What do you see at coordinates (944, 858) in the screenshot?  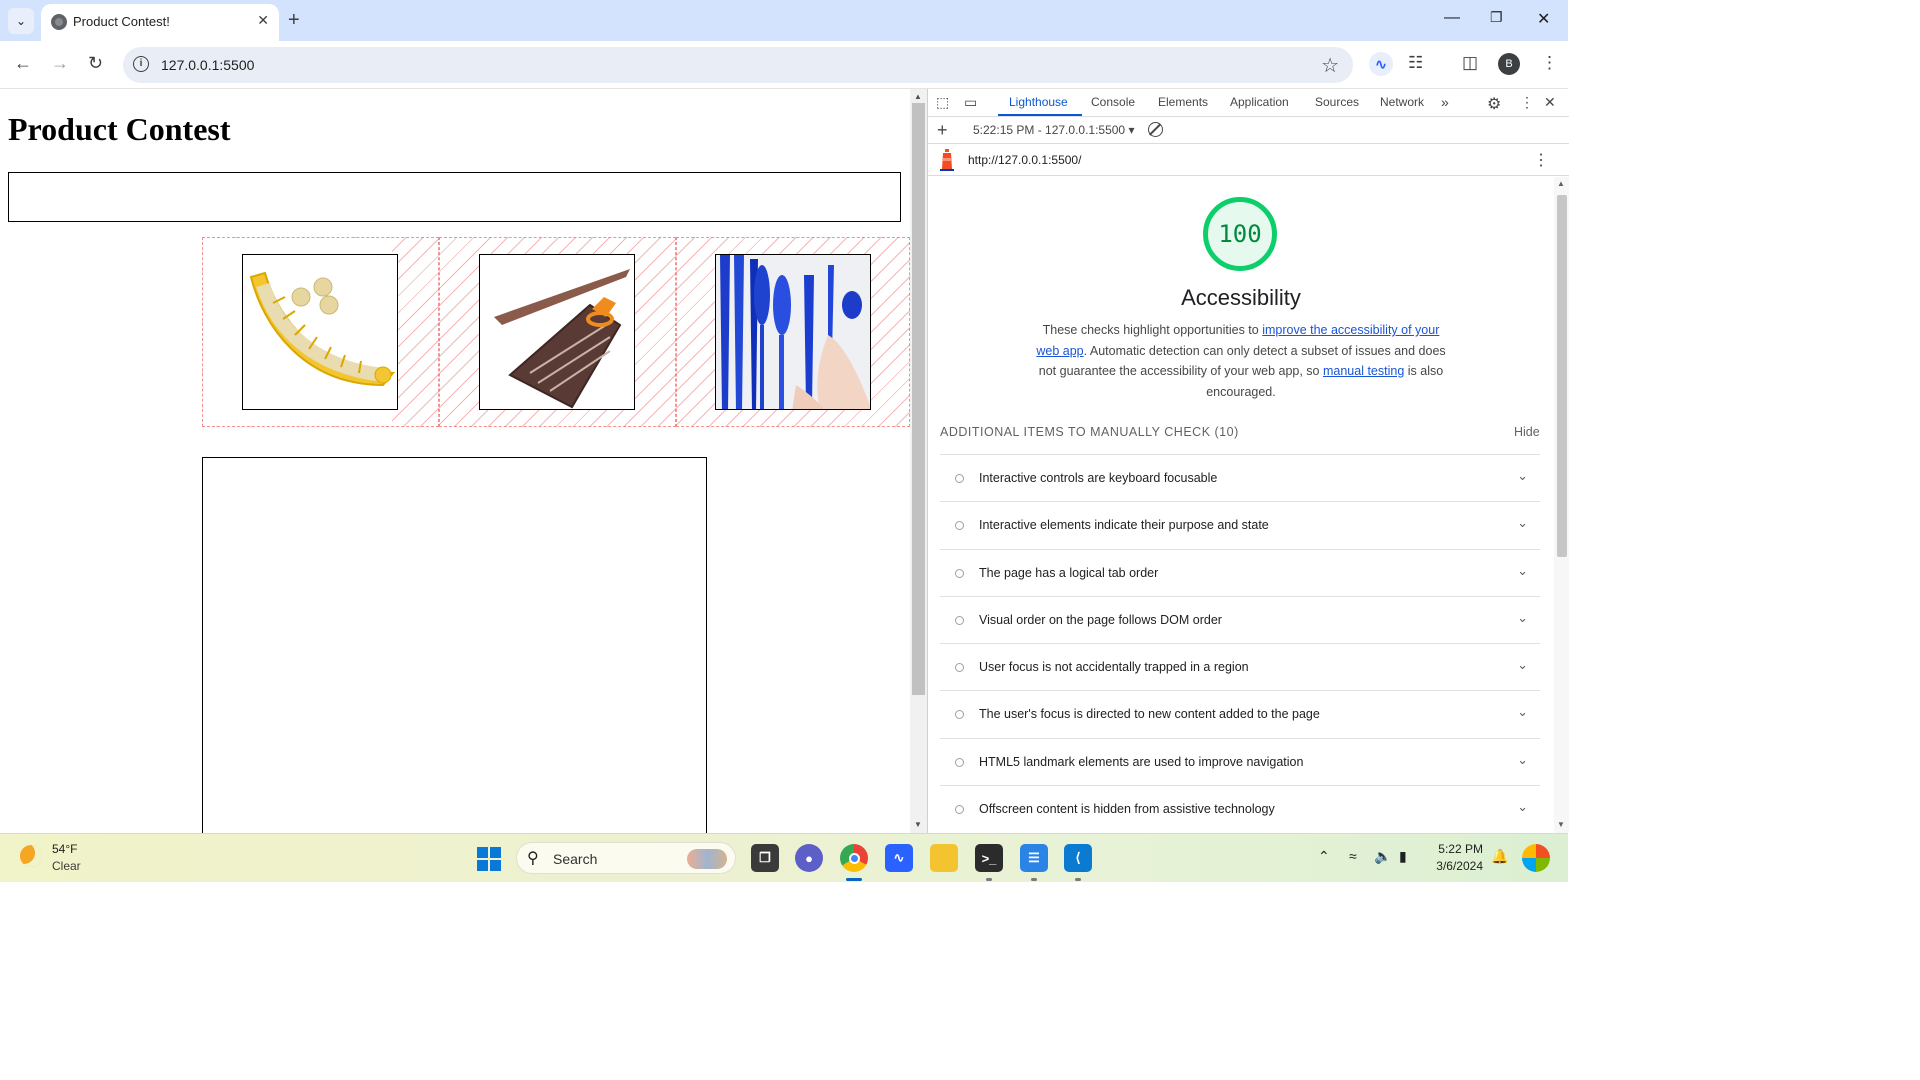 I see `file-explorer-icon` at bounding box center [944, 858].